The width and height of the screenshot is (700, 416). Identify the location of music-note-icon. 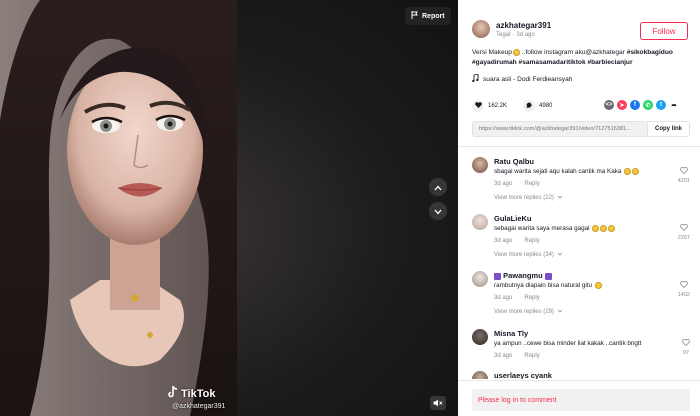
(475, 78).